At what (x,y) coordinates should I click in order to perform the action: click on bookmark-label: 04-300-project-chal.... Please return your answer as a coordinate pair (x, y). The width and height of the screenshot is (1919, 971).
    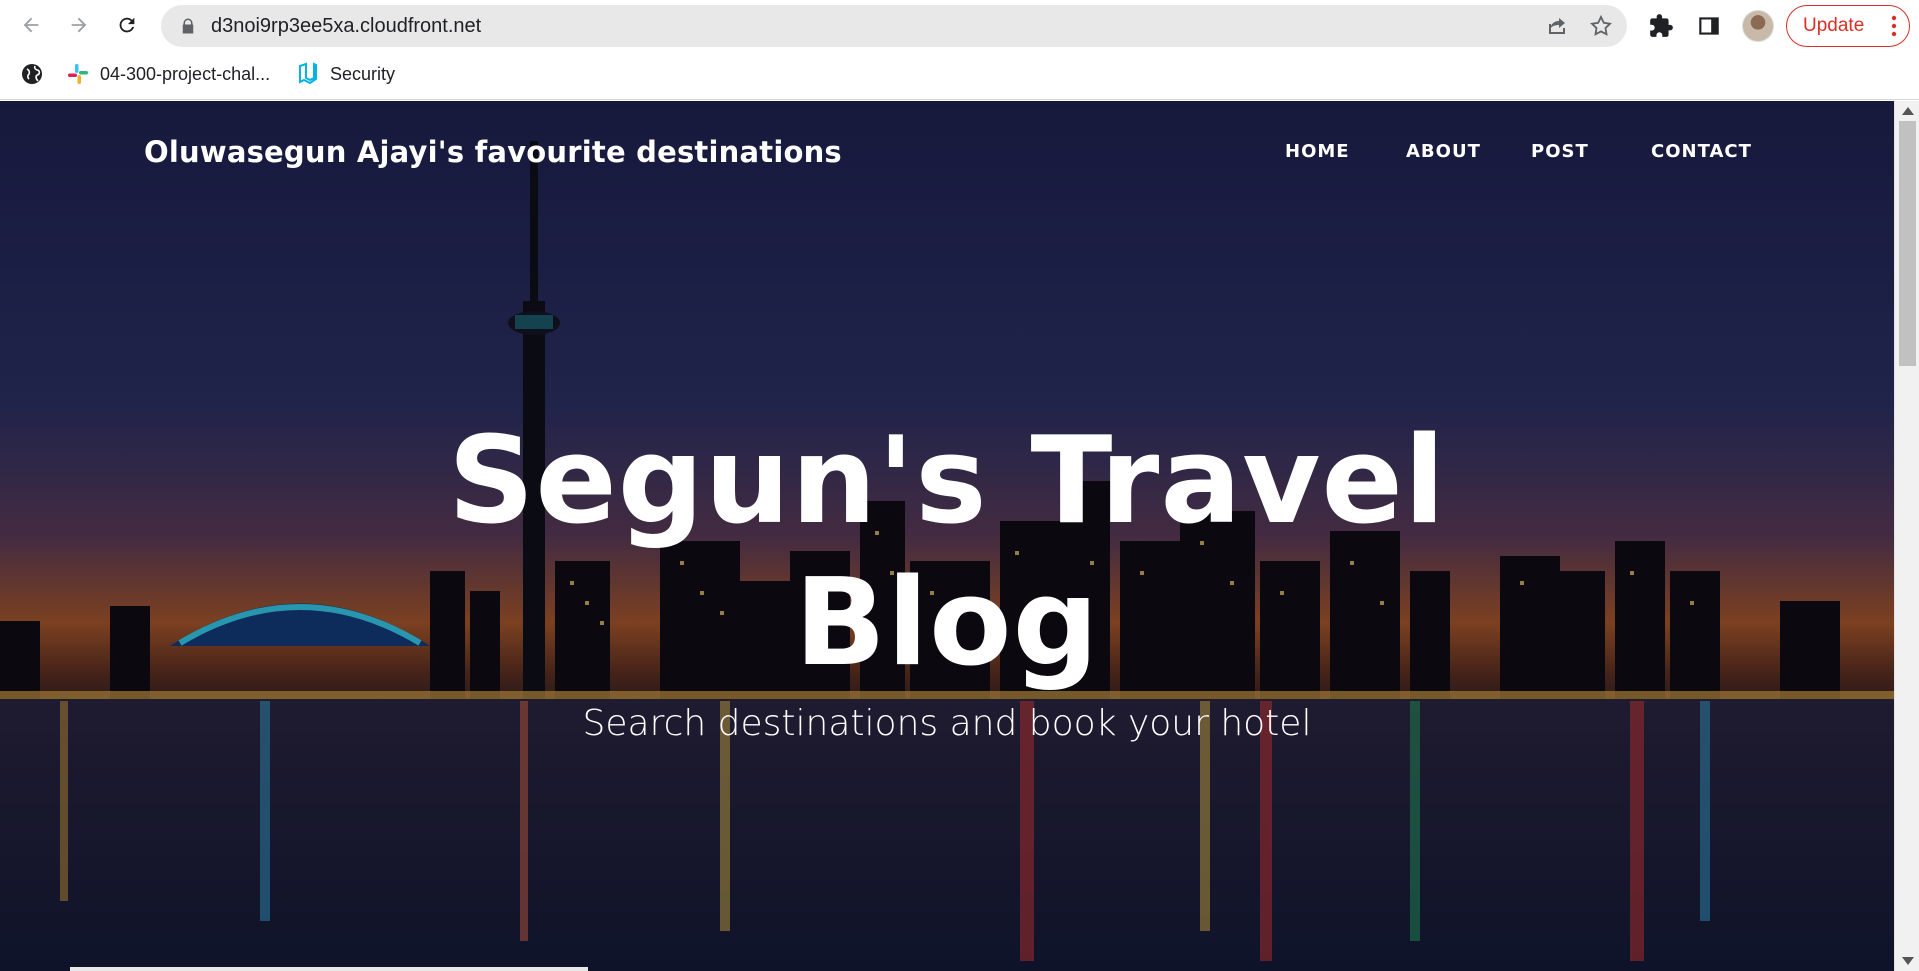
    Looking at the image, I should click on (185, 73).